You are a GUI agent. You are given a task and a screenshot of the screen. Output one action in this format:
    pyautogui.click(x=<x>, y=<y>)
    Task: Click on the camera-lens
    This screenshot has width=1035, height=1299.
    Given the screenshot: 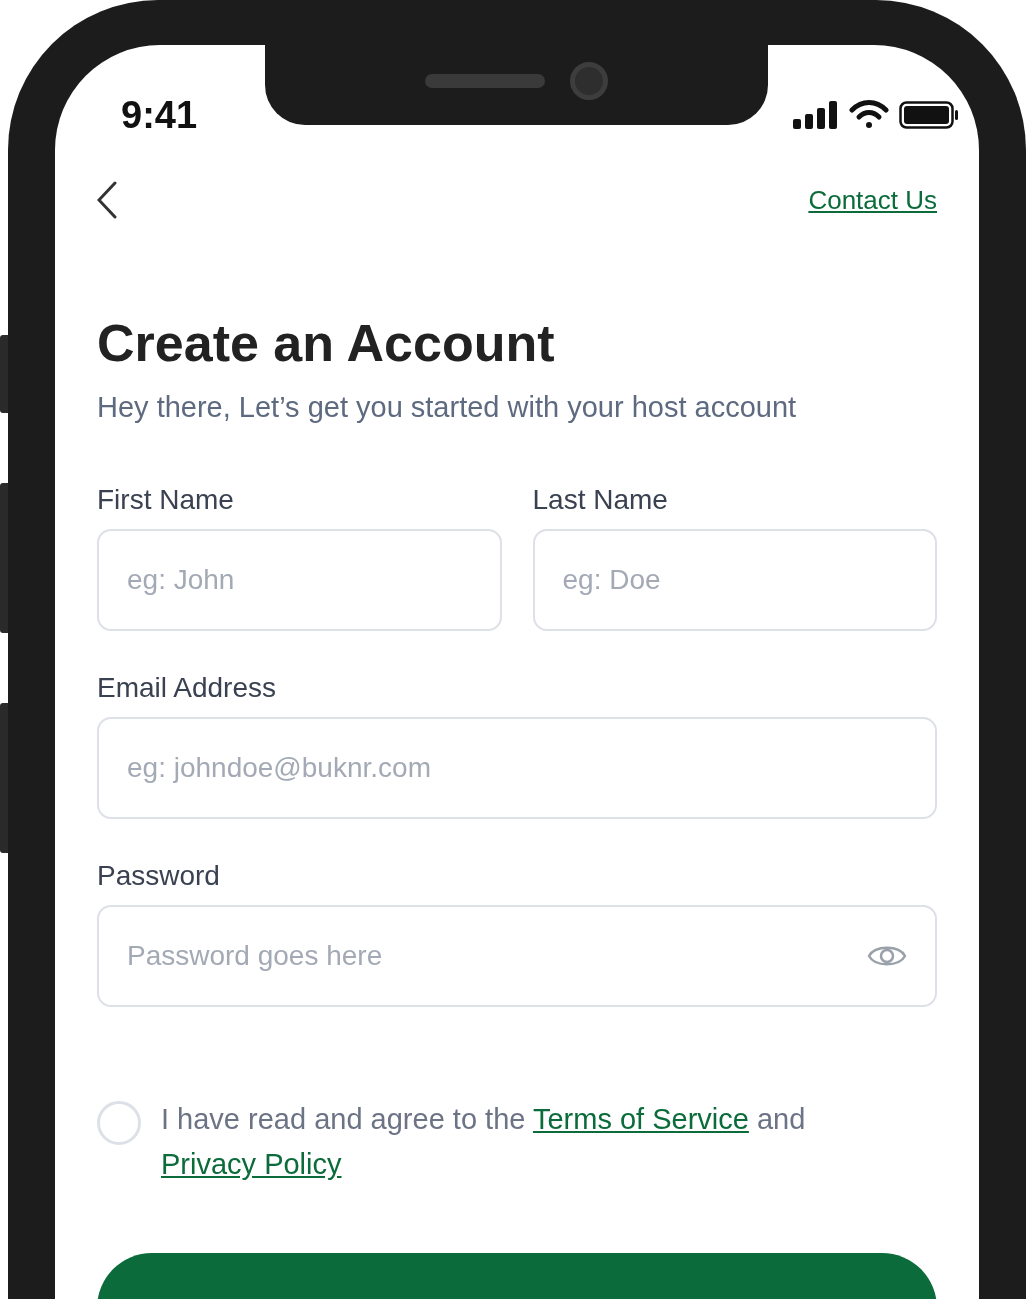 What is the action you would take?
    pyautogui.click(x=589, y=81)
    